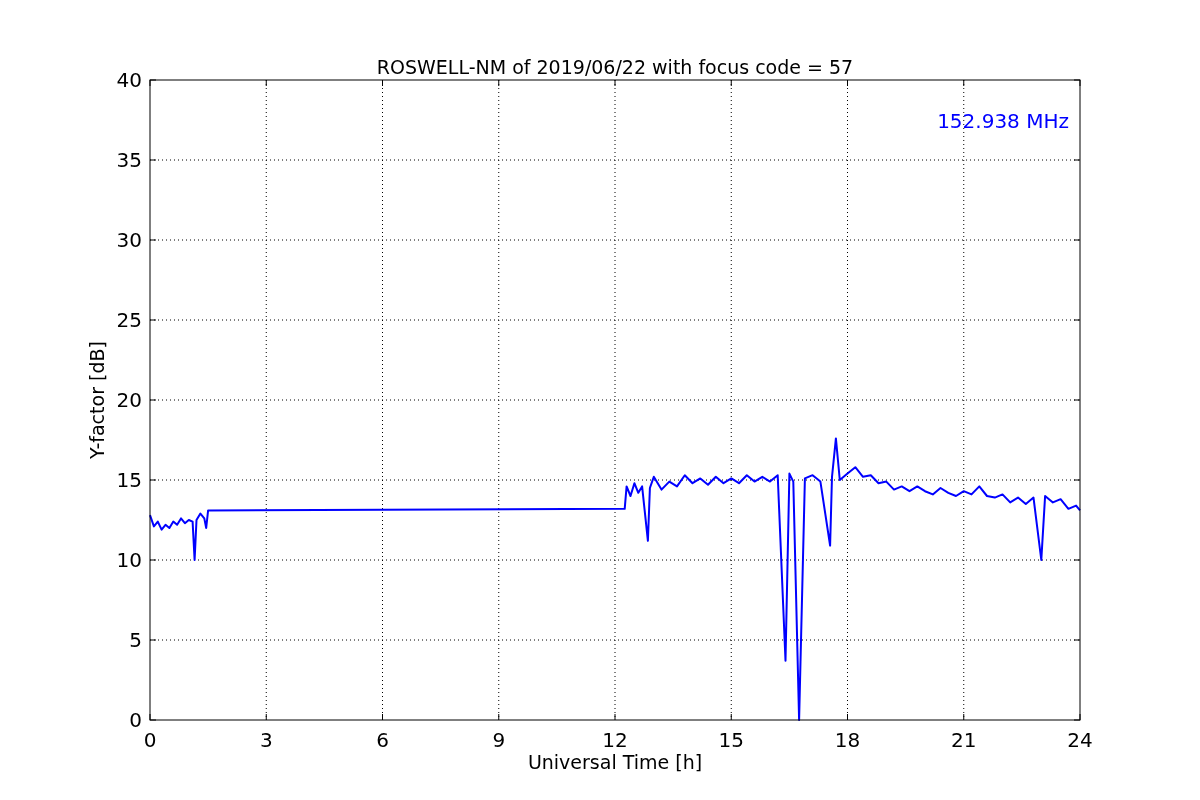 This screenshot has height=800, width=1200. What do you see at coordinates (129, 160) in the screenshot?
I see `y-tick-label: 35` at bounding box center [129, 160].